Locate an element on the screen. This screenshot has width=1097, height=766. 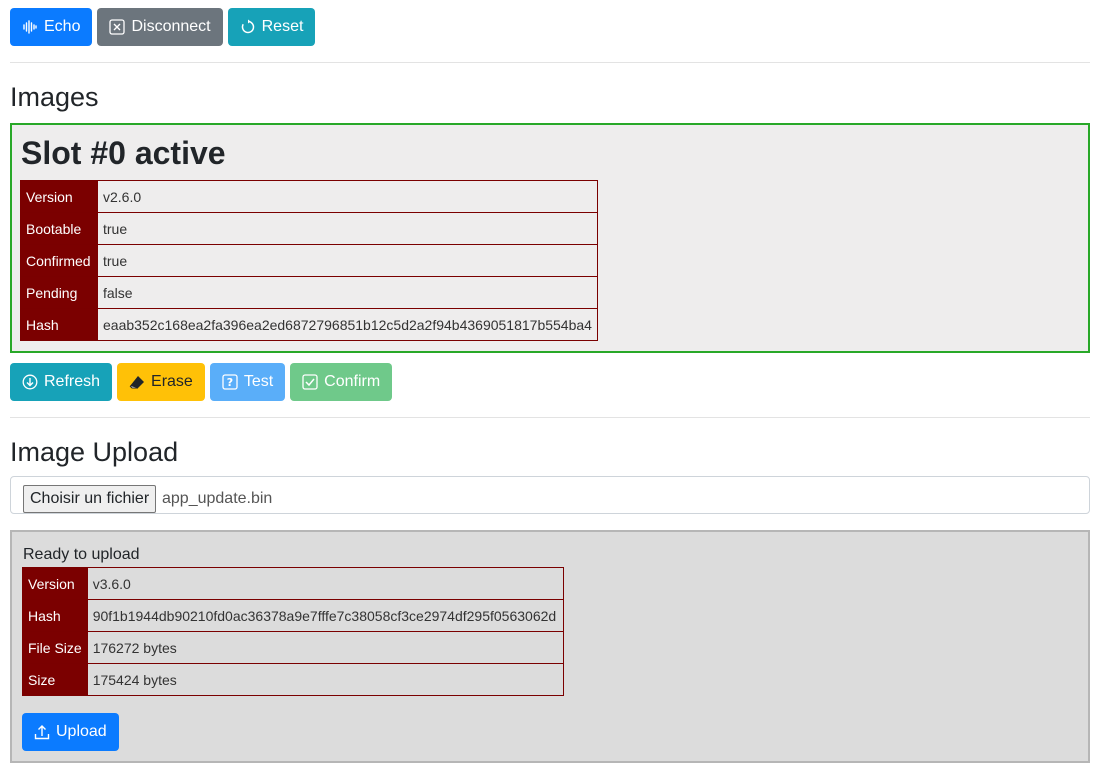
eraser-icon is located at coordinates (137, 382).